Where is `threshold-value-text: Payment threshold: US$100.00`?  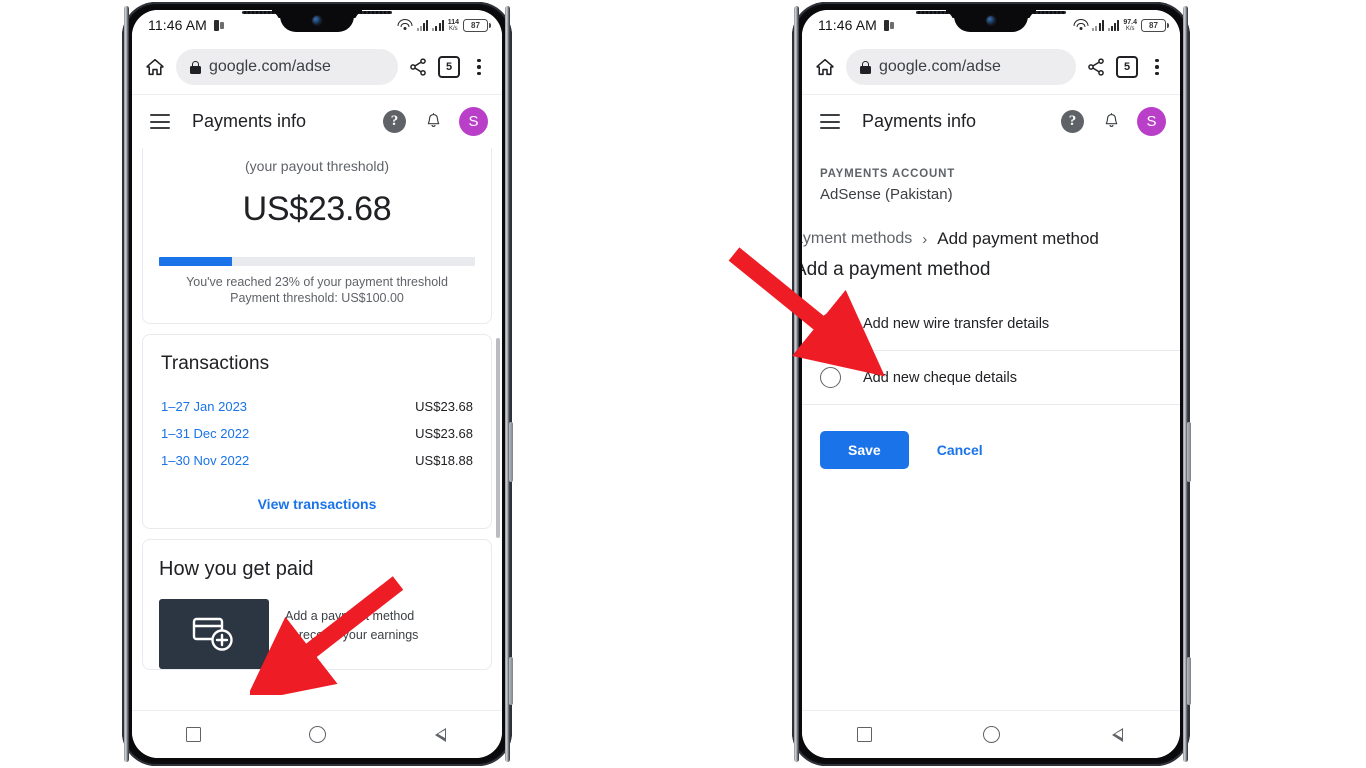 threshold-value-text: Payment threshold: US$100.00 is located at coordinates (317, 298).